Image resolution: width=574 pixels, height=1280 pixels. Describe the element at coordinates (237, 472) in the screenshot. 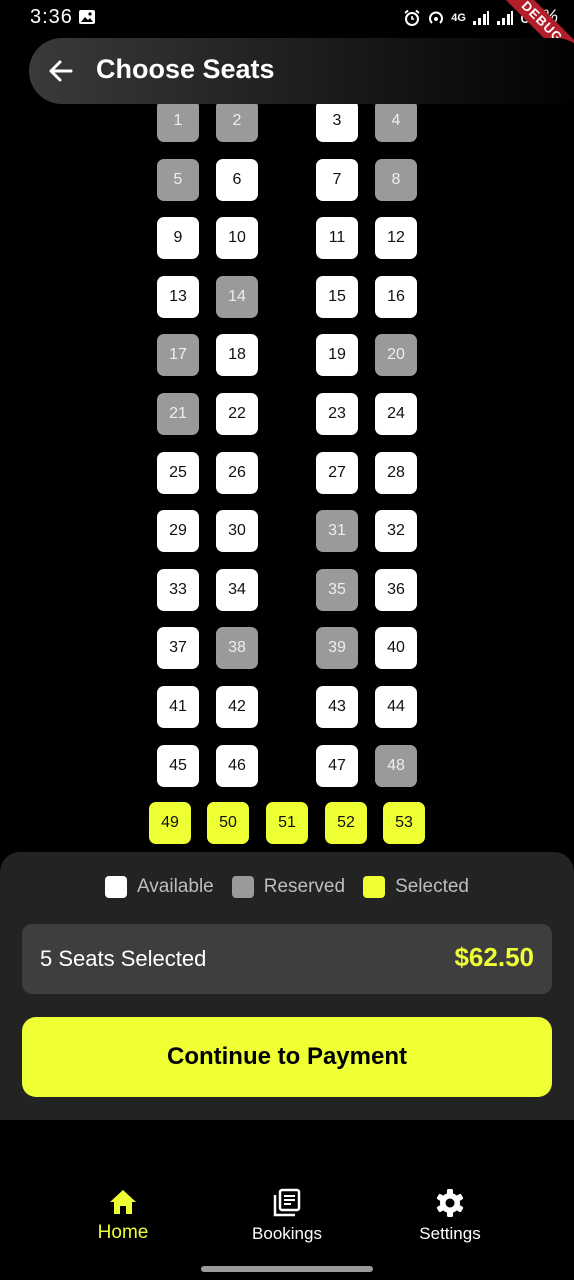

I see `seat-26: 26` at that location.